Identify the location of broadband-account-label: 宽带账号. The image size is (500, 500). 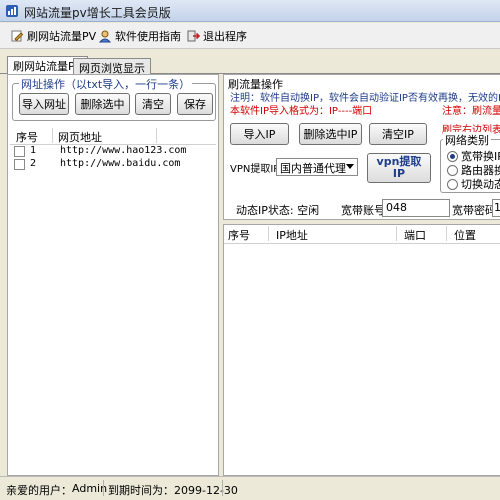
(363, 210).